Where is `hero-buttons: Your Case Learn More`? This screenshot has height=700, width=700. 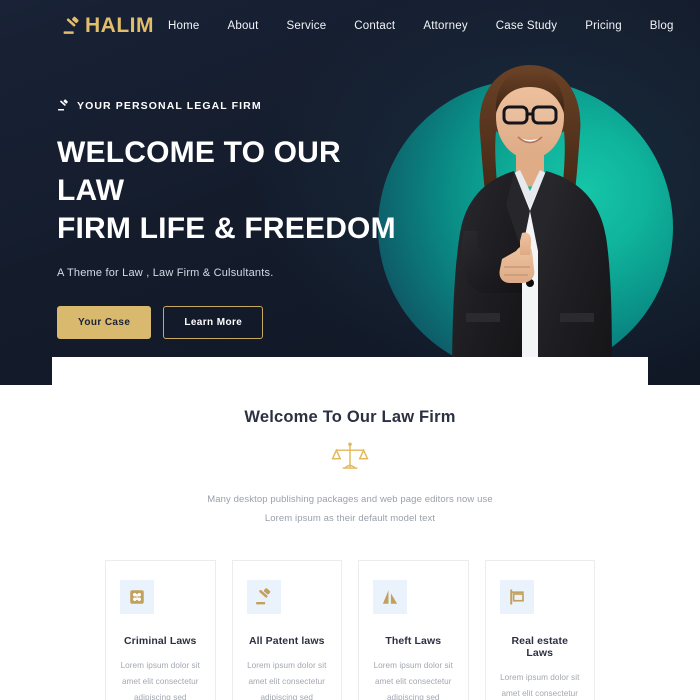 hero-buttons: Your Case Learn More is located at coordinates (228, 323).